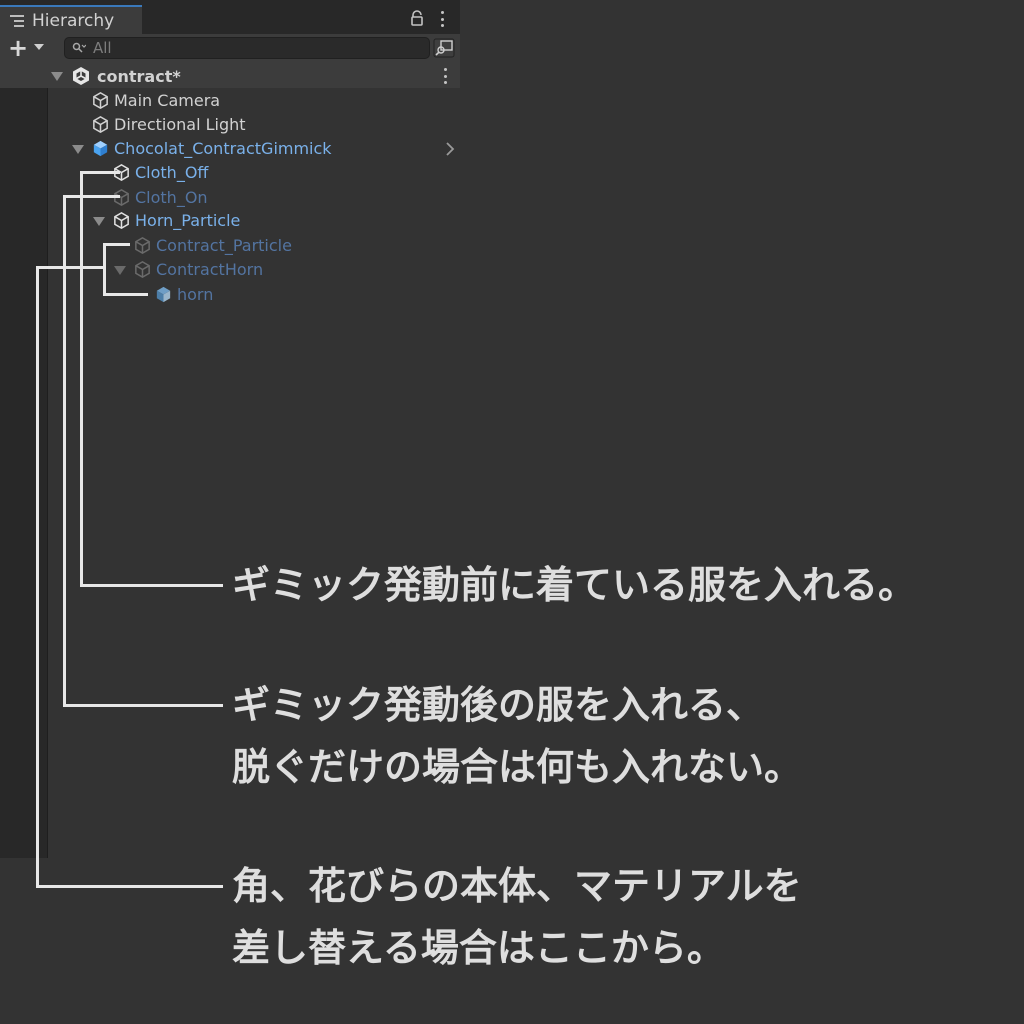 The image size is (1024, 1024). What do you see at coordinates (100, 148) in the screenshot?
I see `prefab-icon` at bounding box center [100, 148].